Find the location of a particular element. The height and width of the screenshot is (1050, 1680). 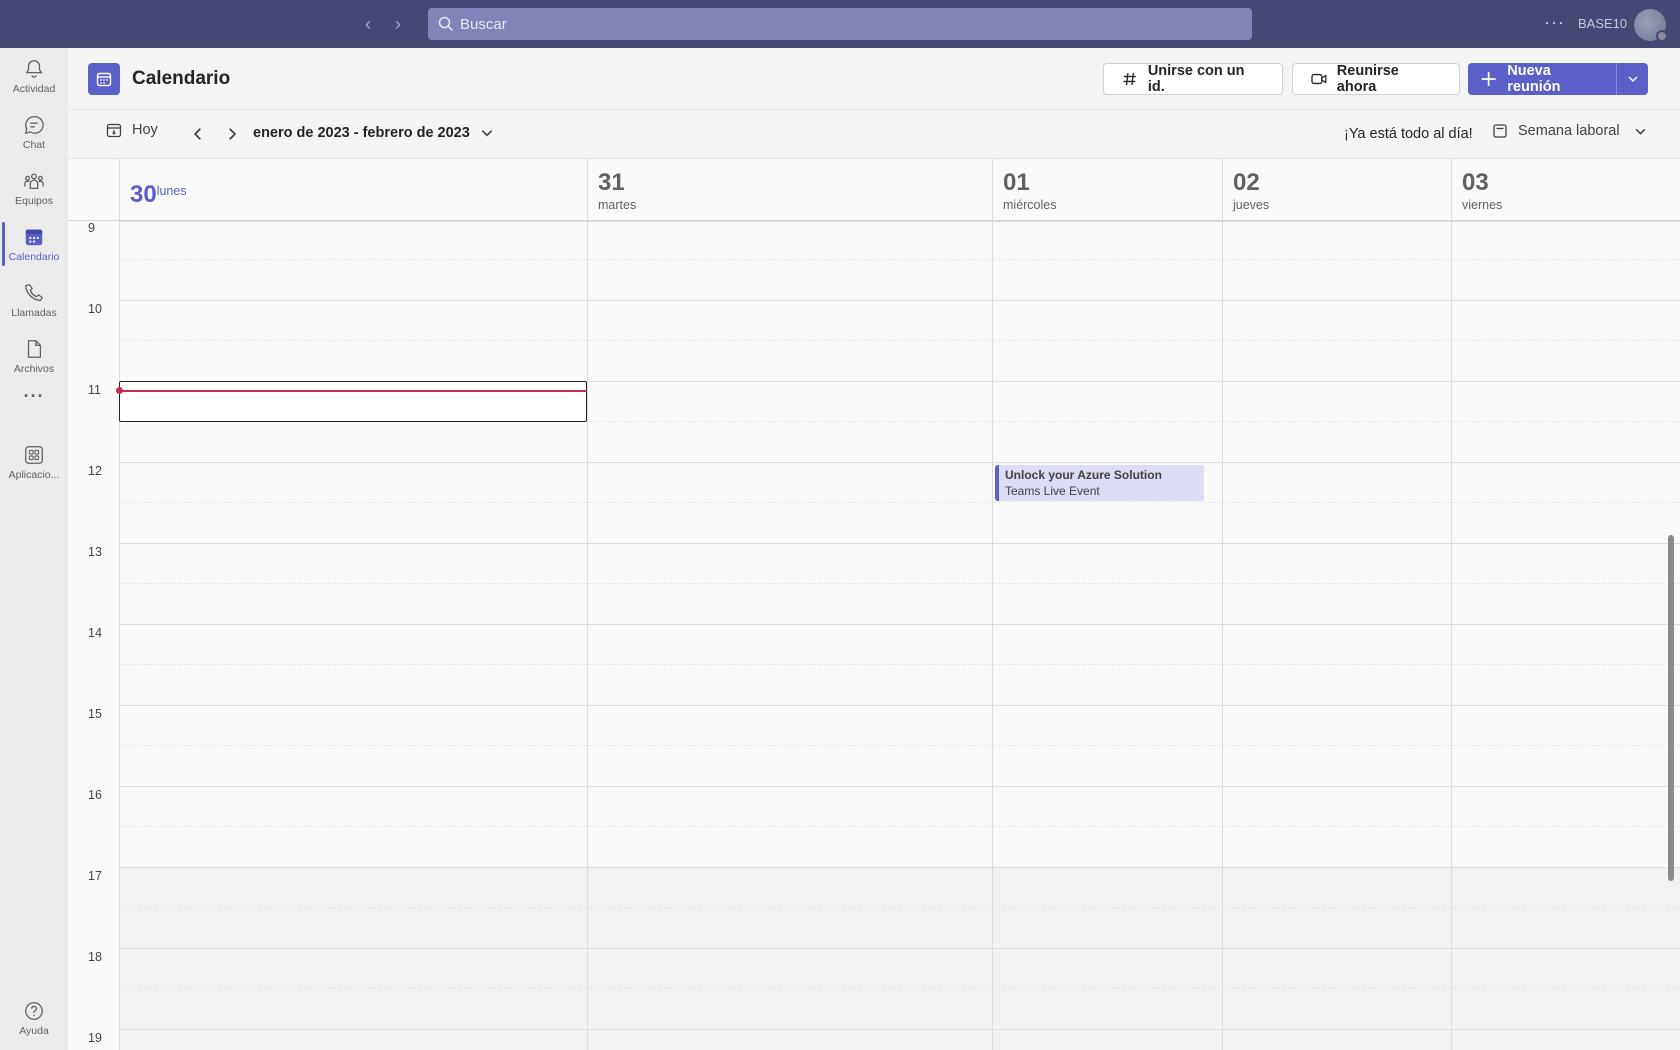

plus-icon is located at coordinates (1488, 79).